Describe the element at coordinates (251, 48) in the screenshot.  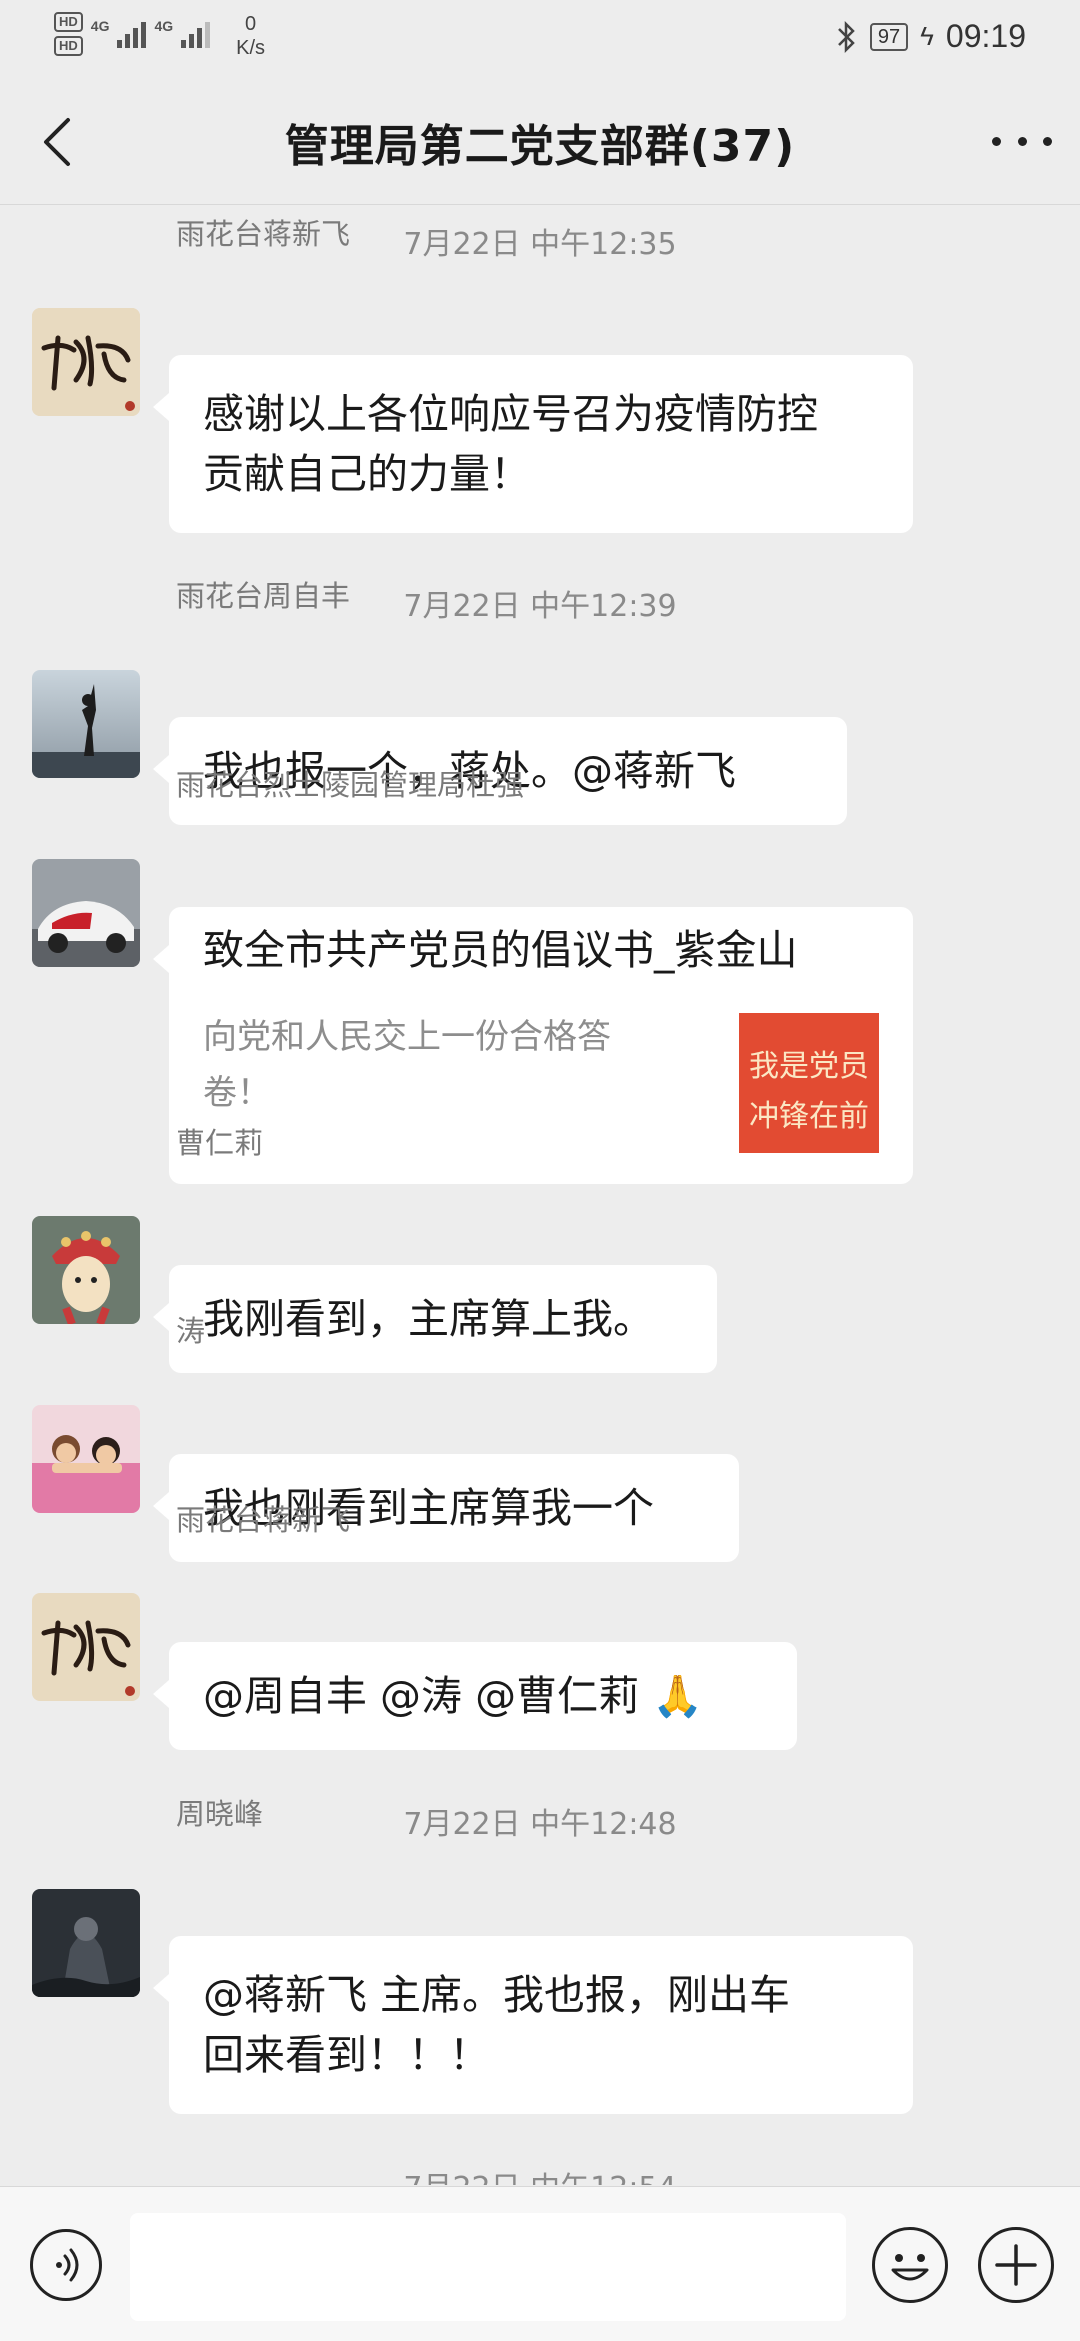
I see `speed-unit: K/s` at that location.